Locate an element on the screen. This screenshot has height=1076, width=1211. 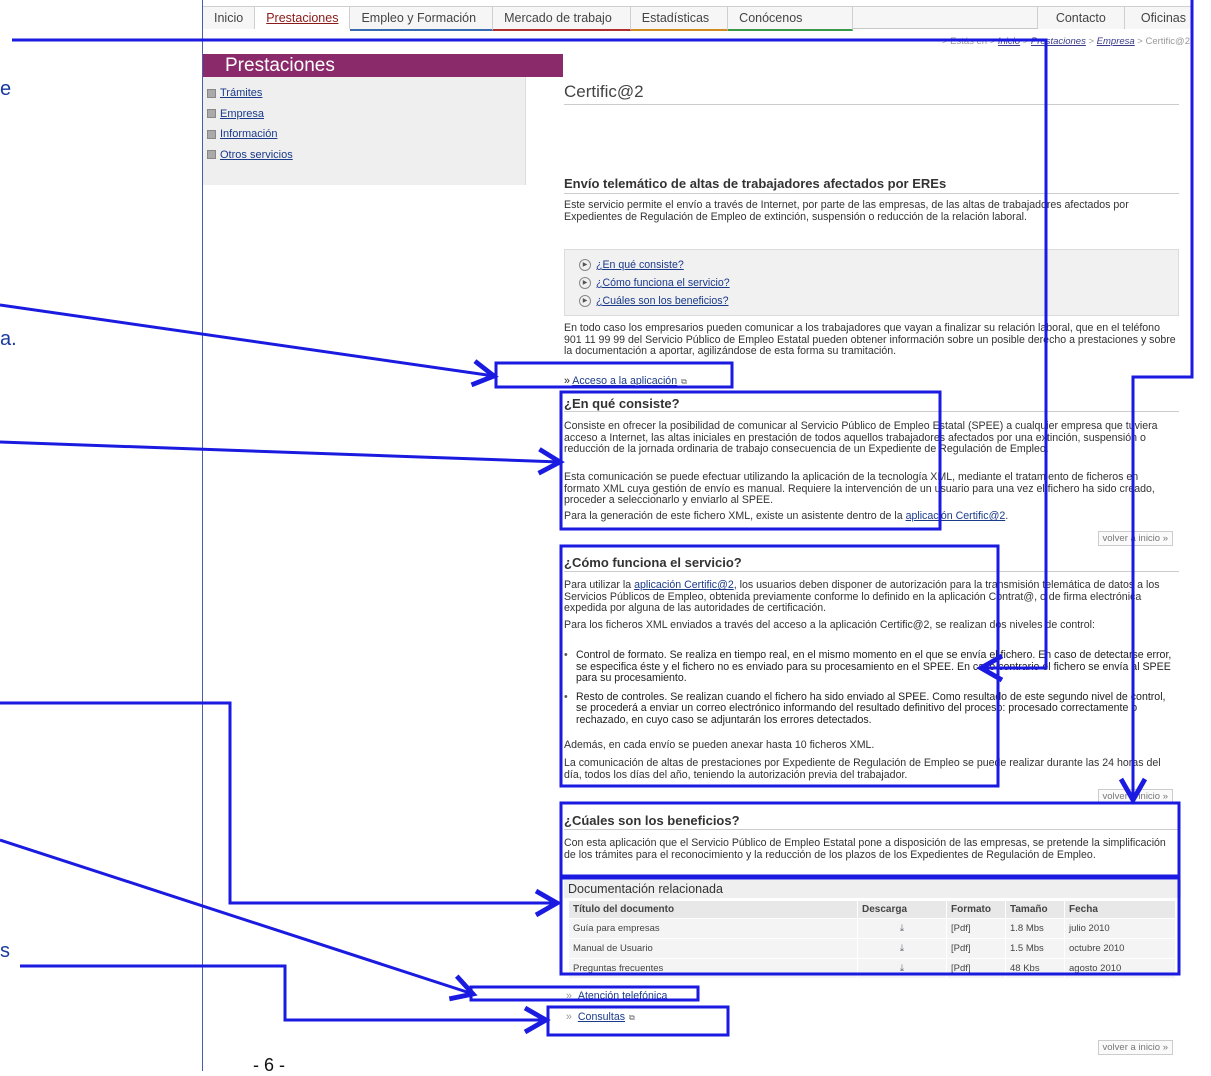
faq-link-3: ▶ ¿Cuáles son los beneficios? is located at coordinates (654, 301).